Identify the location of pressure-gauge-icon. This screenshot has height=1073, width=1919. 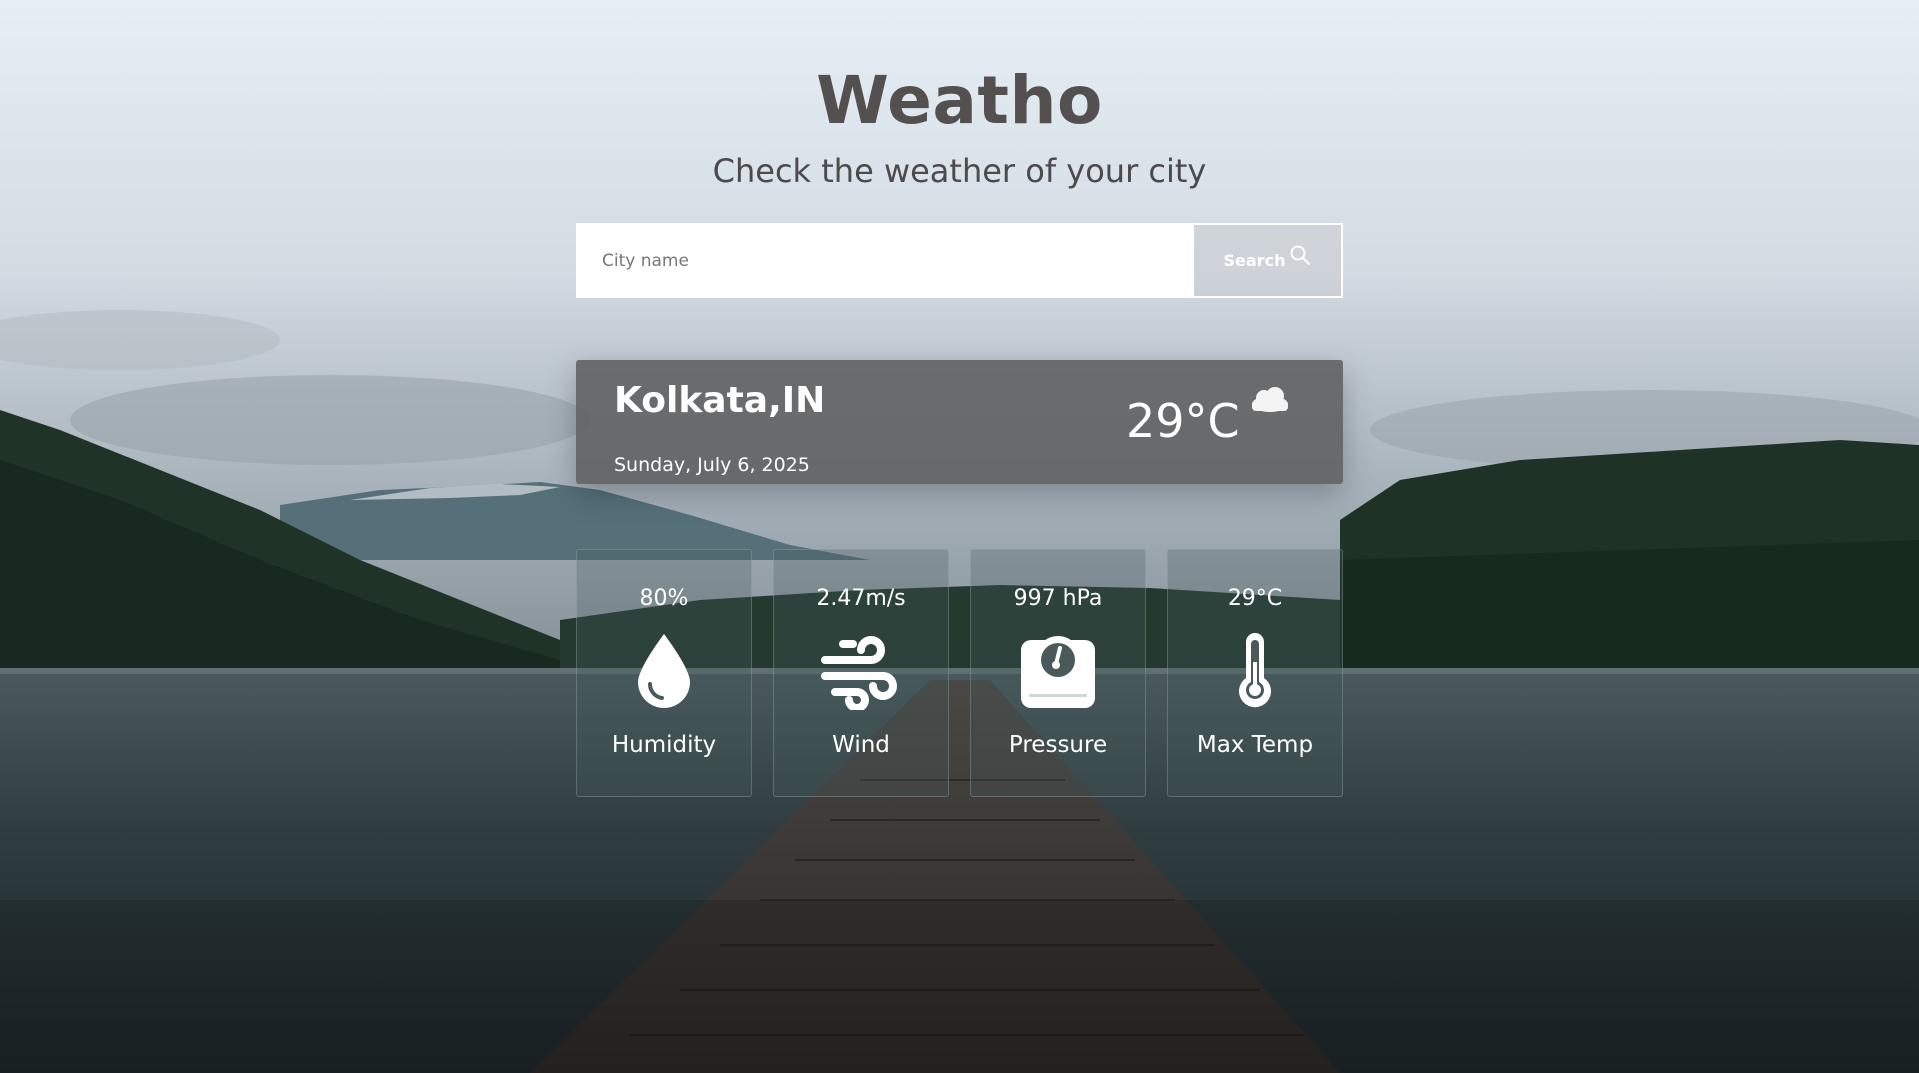
(1058, 673).